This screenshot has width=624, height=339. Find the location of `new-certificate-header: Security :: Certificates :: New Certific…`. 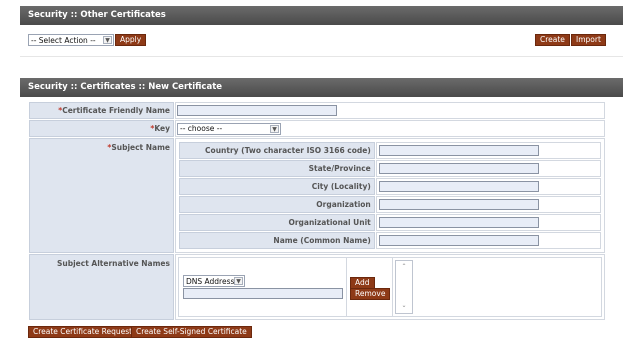

new-certificate-header: Security :: Certificates :: New Certific… is located at coordinates (321, 87).